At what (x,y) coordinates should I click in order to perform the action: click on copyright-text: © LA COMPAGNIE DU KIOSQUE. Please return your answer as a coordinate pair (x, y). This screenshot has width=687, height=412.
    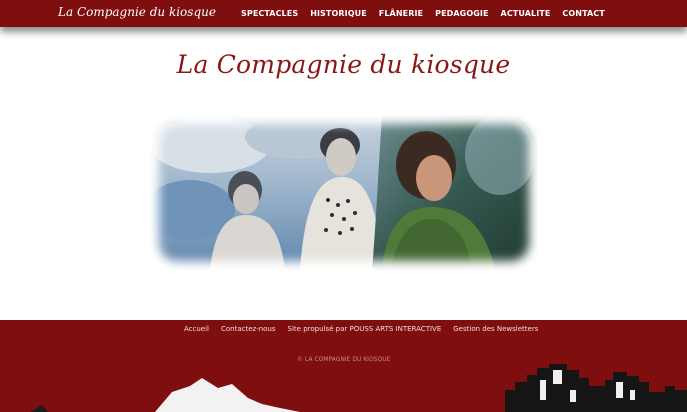
    Looking at the image, I should click on (344, 359).